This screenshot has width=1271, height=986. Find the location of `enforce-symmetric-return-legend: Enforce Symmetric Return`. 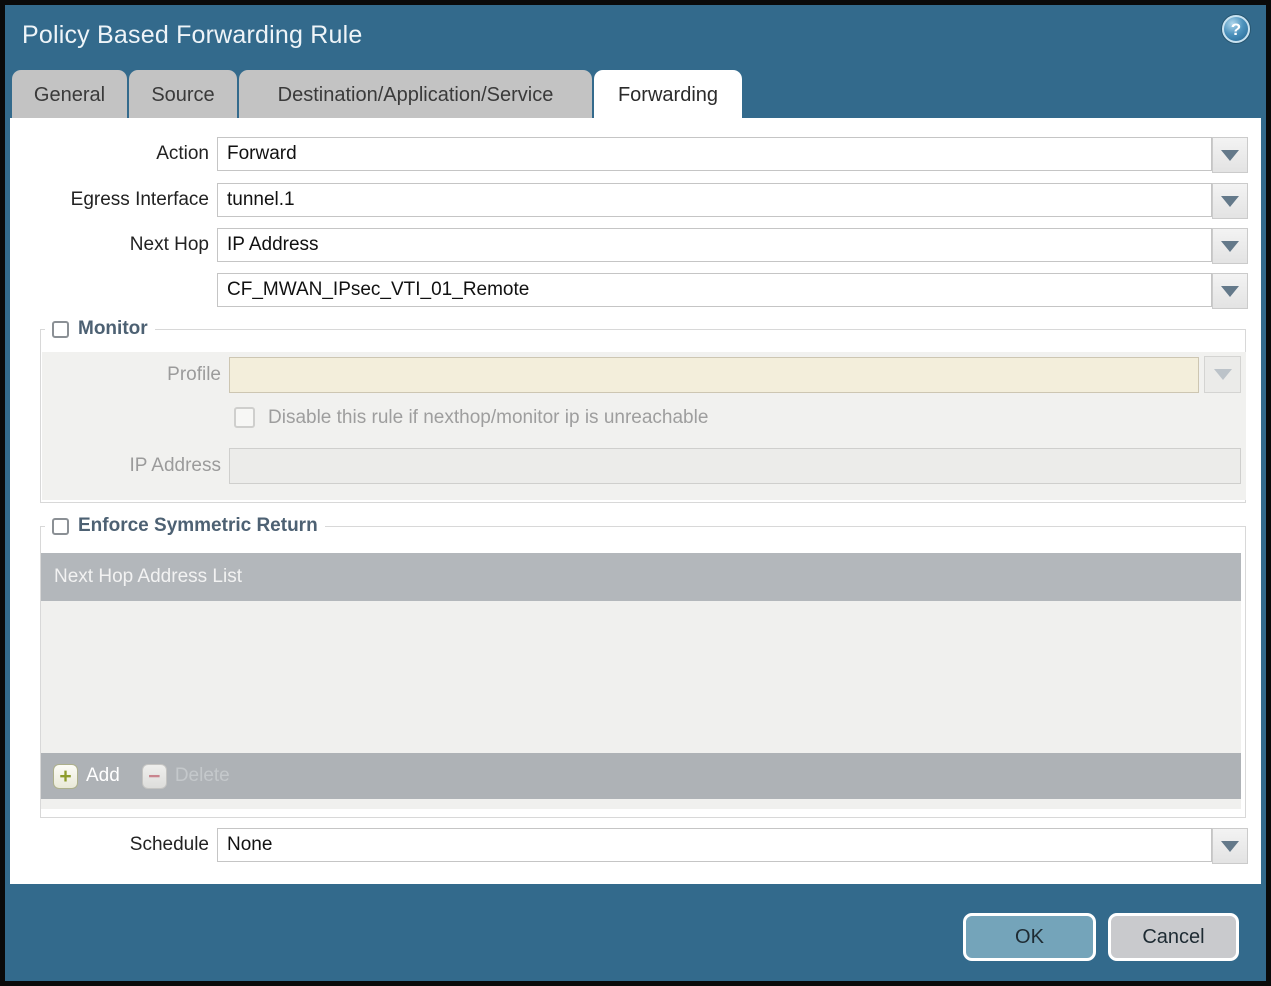

enforce-symmetric-return-legend: Enforce Symmetric Return is located at coordinates (185, 526).